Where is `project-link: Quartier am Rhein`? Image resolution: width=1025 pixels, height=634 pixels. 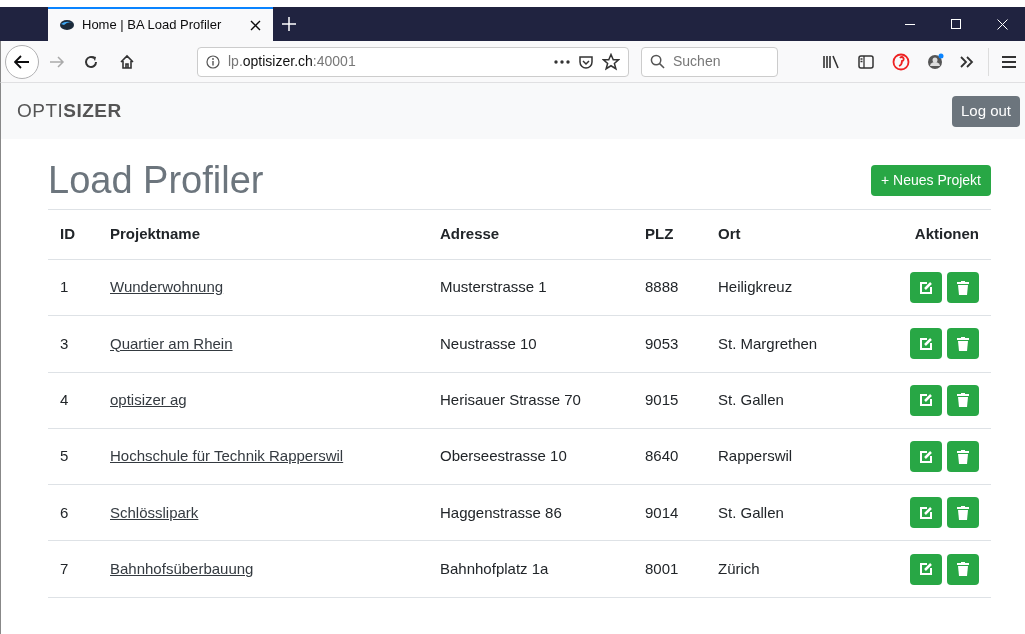 project-link: Quartier am Rhein is located at coordinates (171, 344).